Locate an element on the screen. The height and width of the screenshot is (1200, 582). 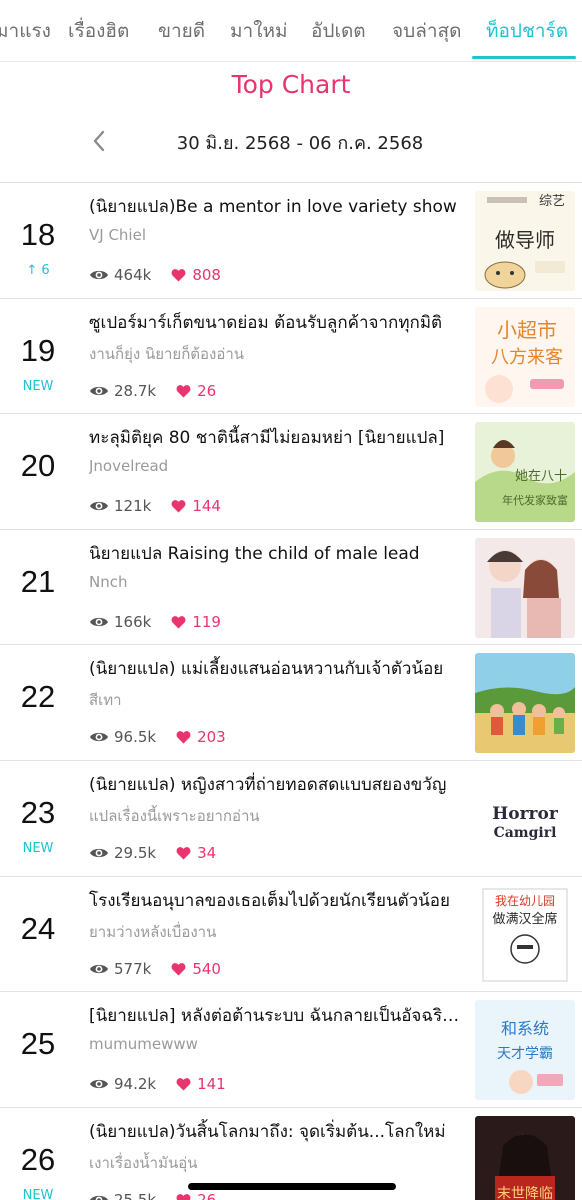
author-name: ยามว่างหลังเบื่องาน is located at coordinates (153, 931).